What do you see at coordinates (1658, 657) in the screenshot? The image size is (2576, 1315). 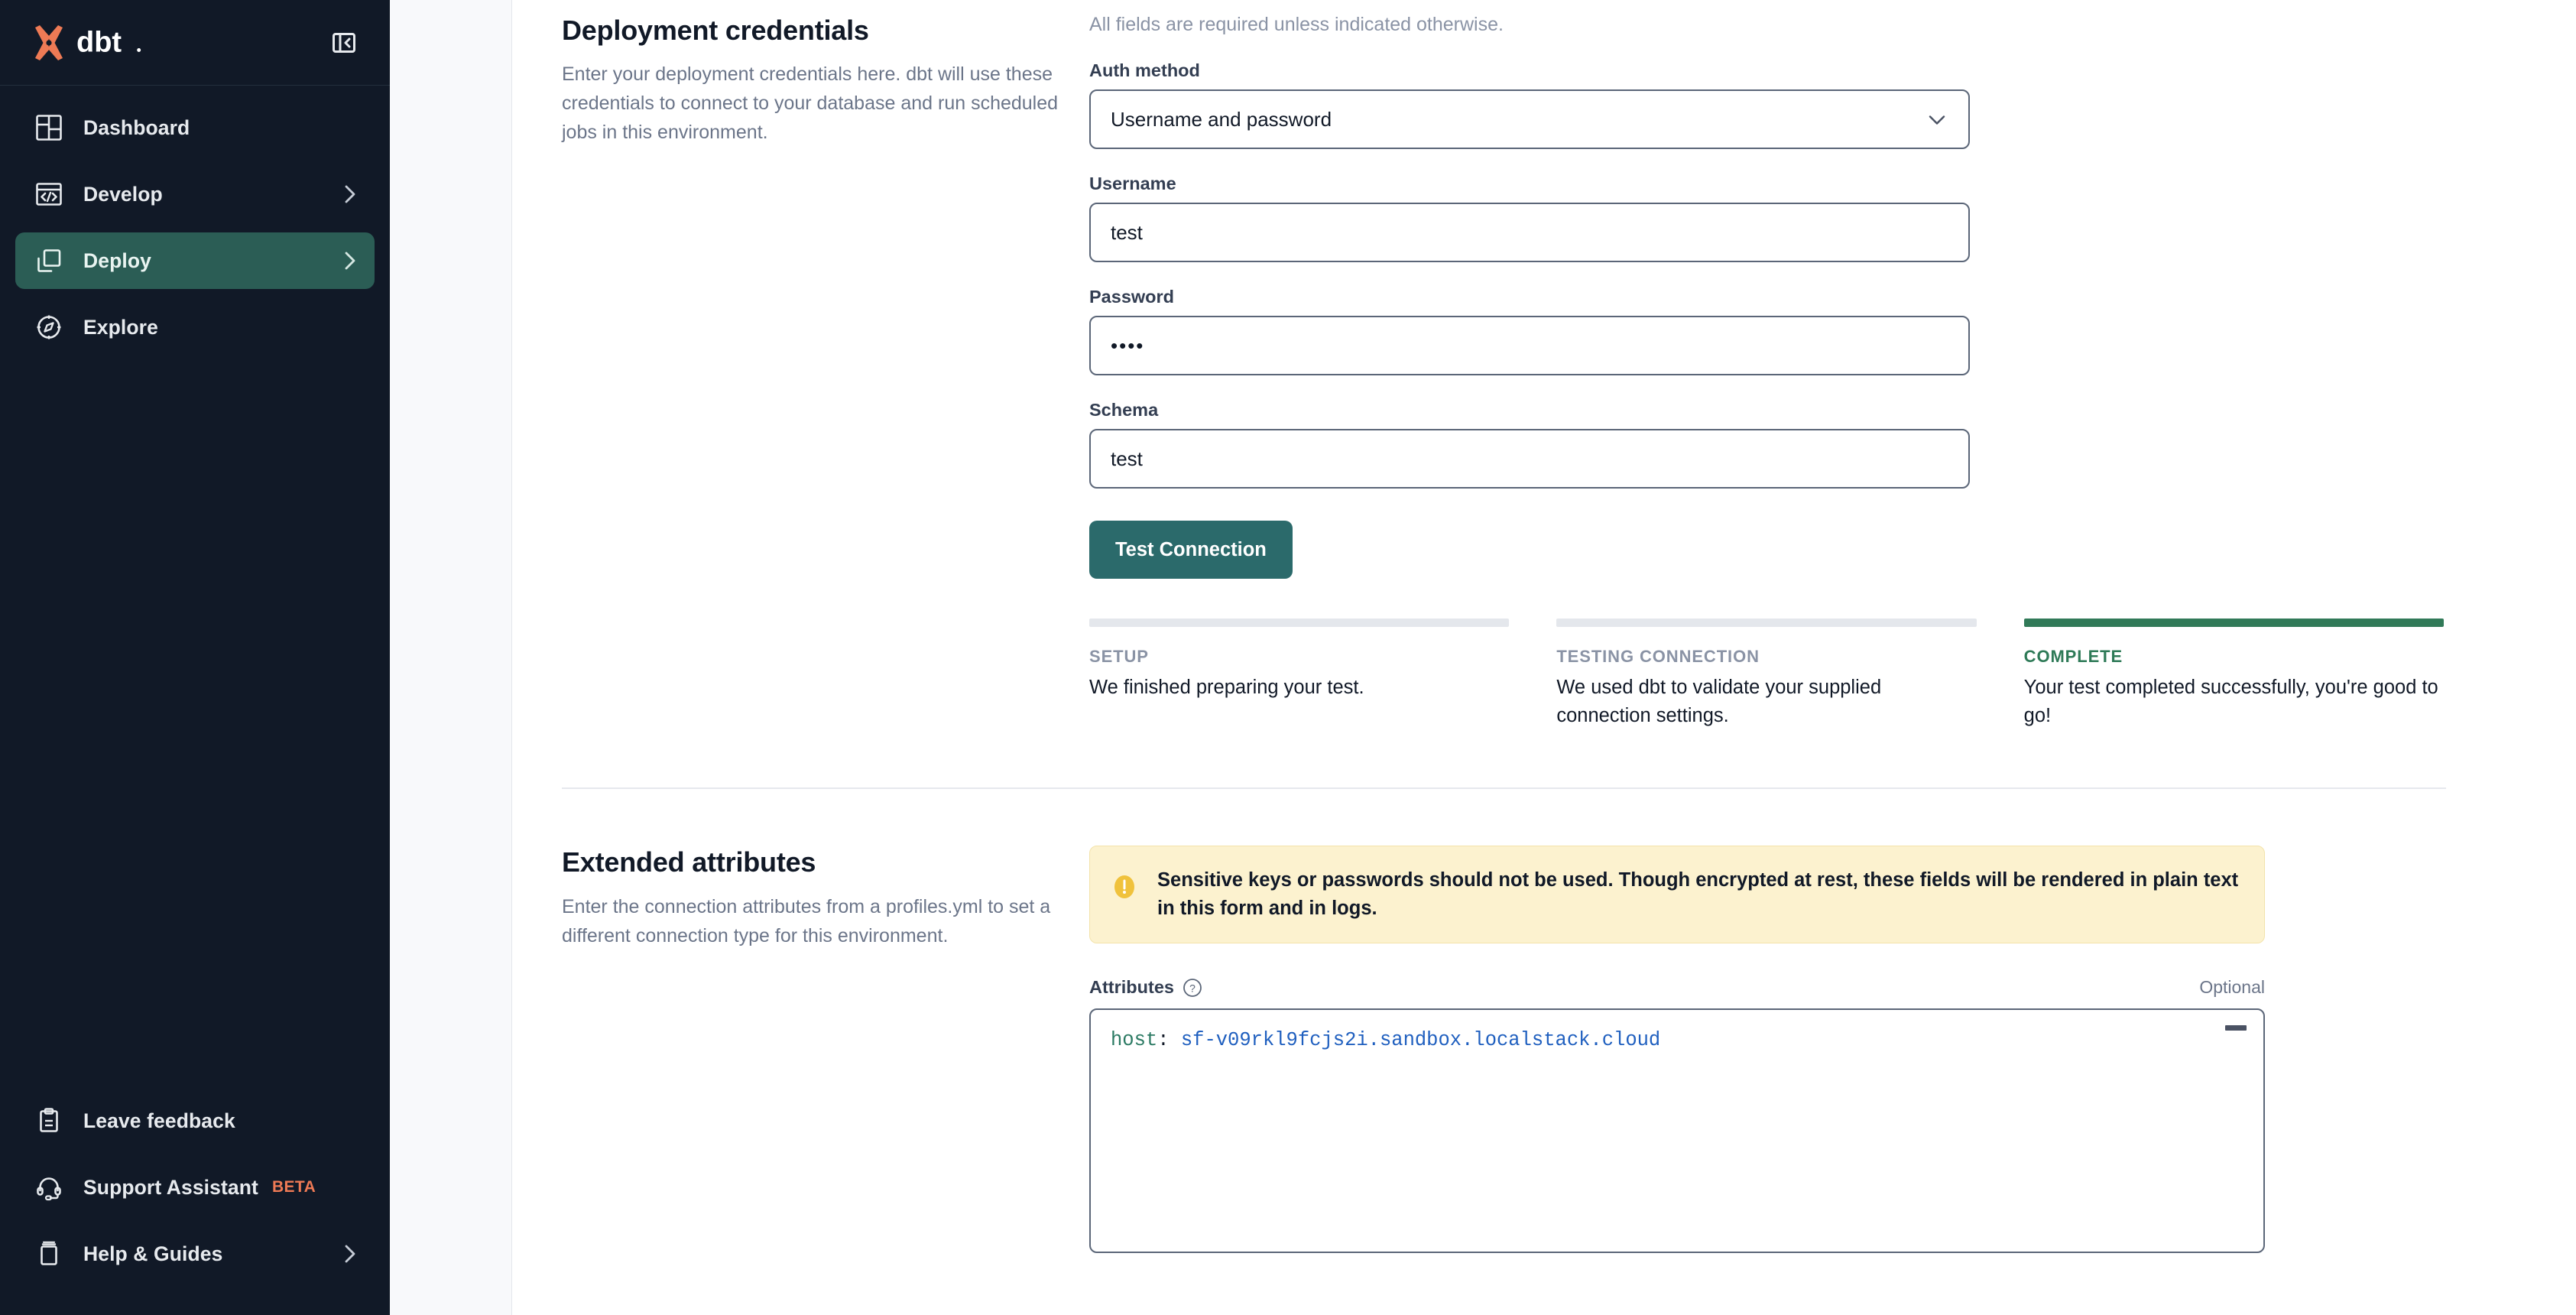 I see `step-kicker: TESTING CONNECTION` at bounding box center [1658, 657].